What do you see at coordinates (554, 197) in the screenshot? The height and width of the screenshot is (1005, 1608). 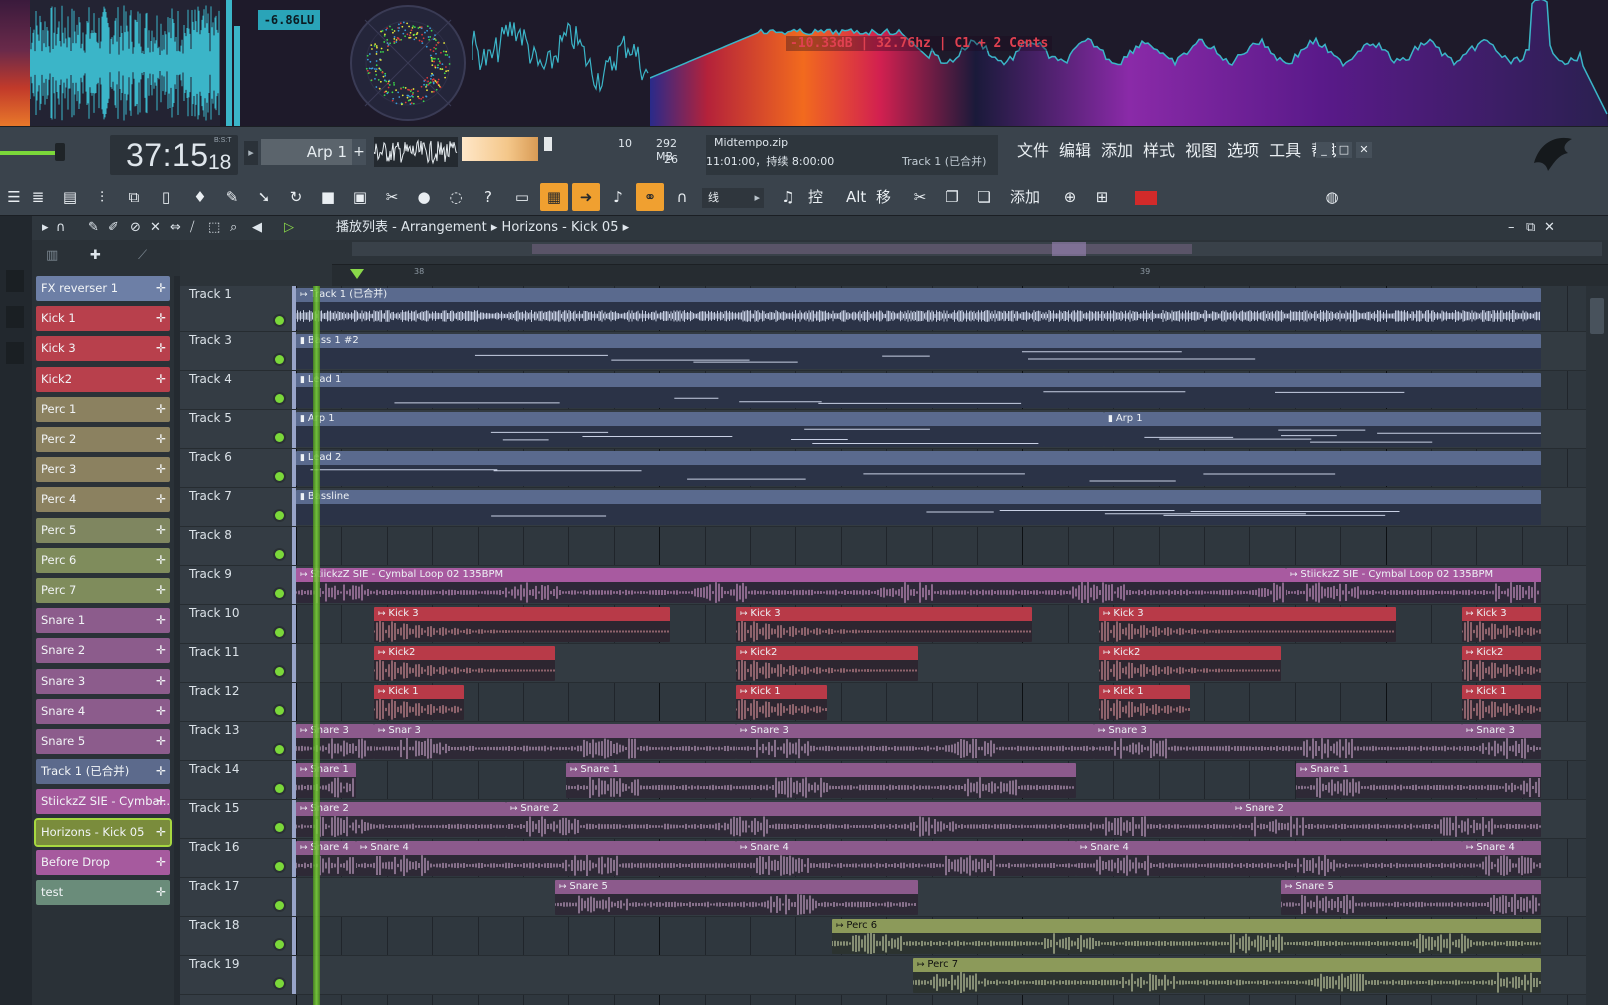 I see `typing-keyboard-icon: ▦` at bounding box center [554, 197].